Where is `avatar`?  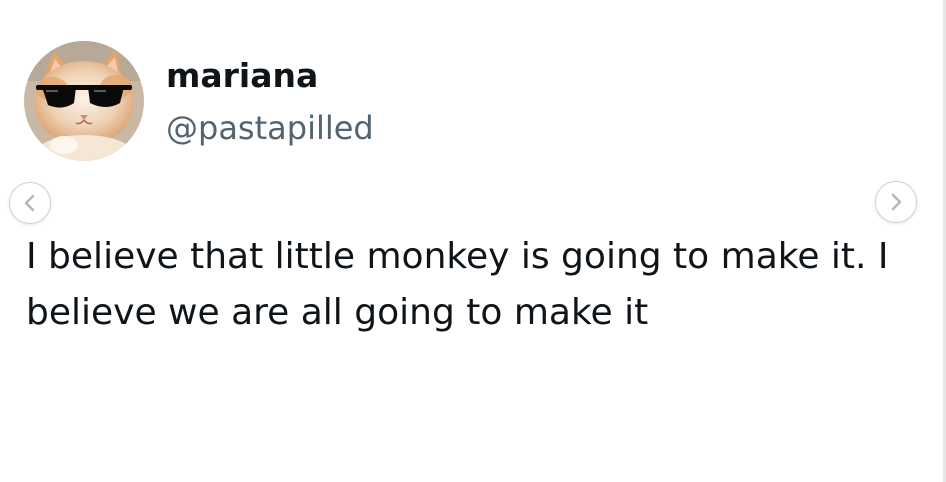
avatar is located at coordinates (84, 101).